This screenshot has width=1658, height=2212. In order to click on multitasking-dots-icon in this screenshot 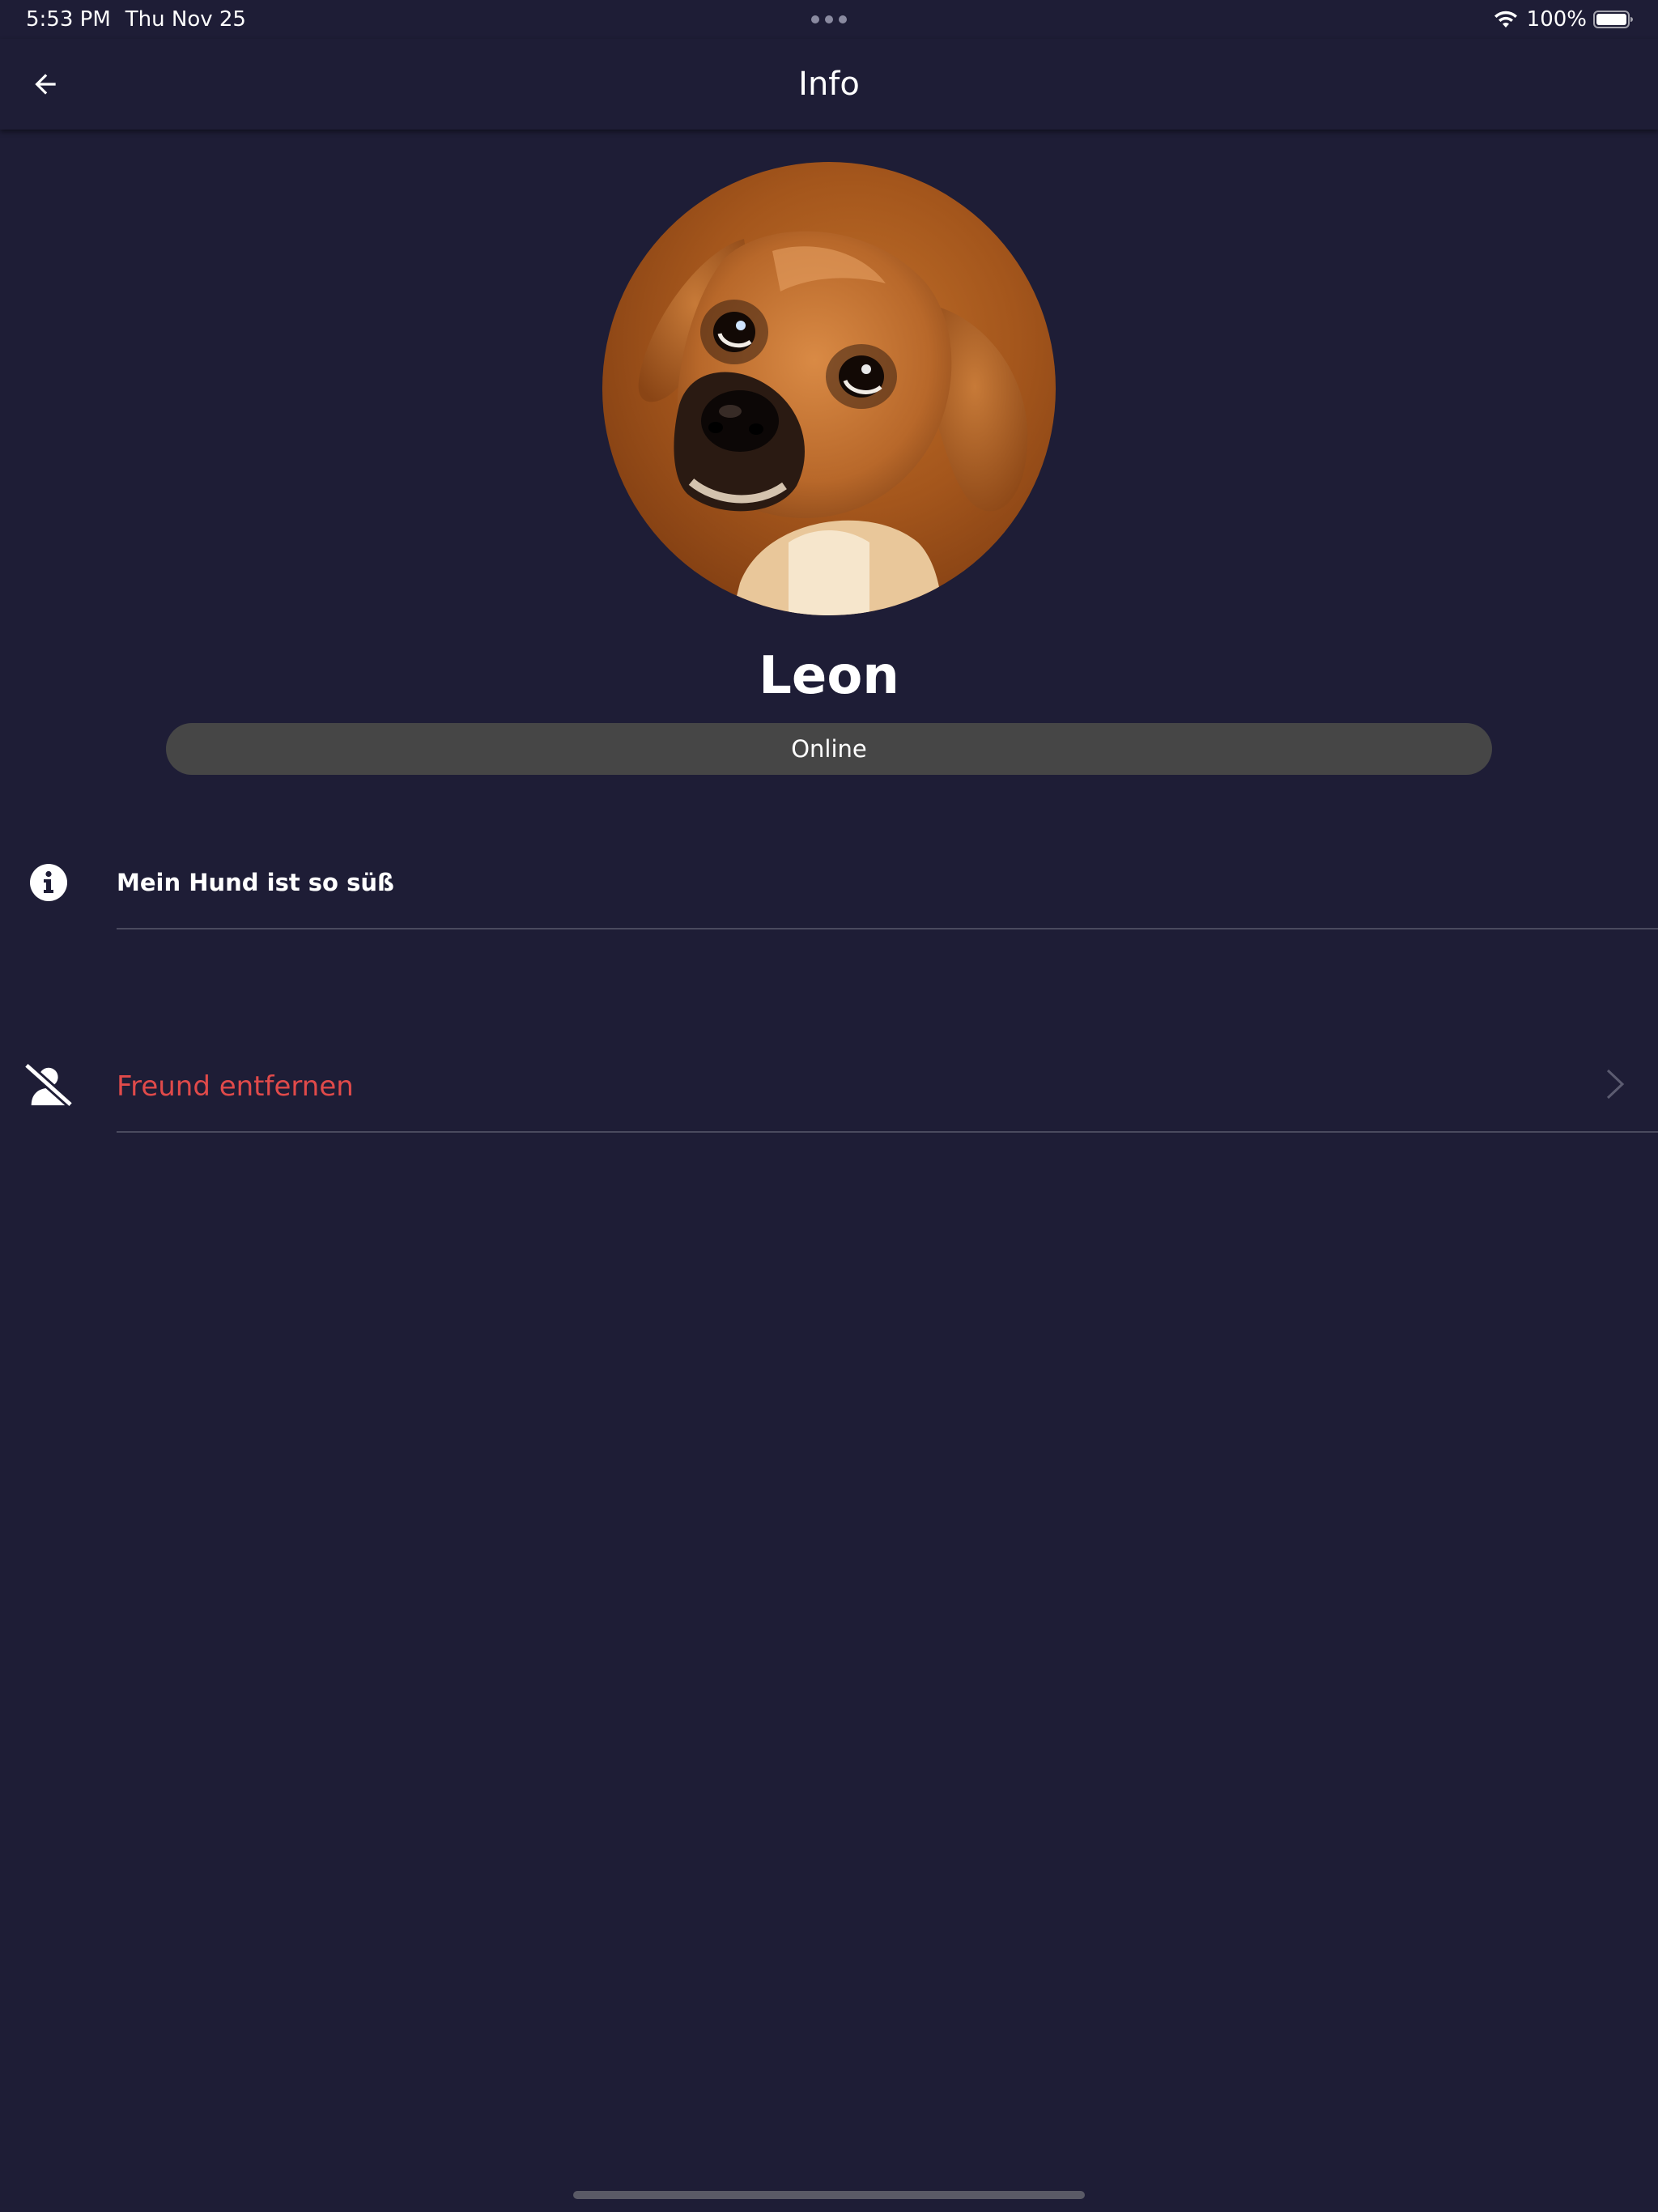, I will do `click(829, 19)`.